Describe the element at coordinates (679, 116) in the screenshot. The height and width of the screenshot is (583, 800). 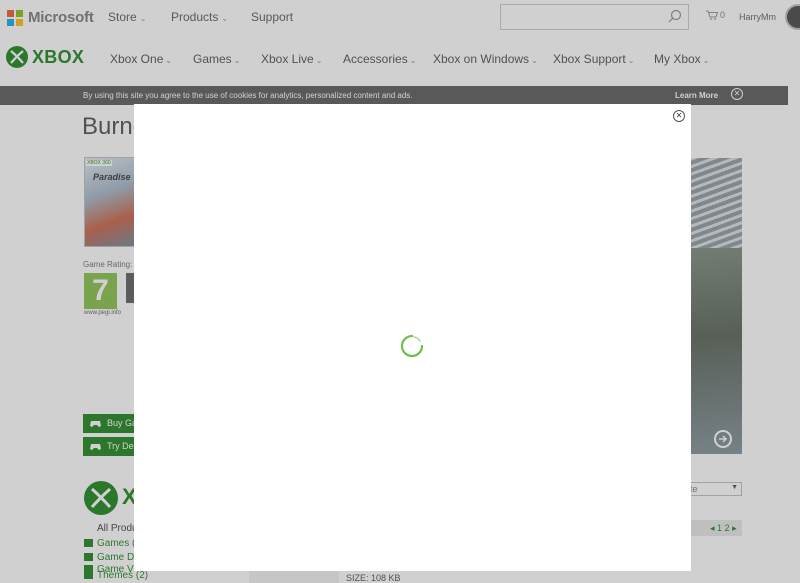
I see `modal-close-icon: ✕` at that location.